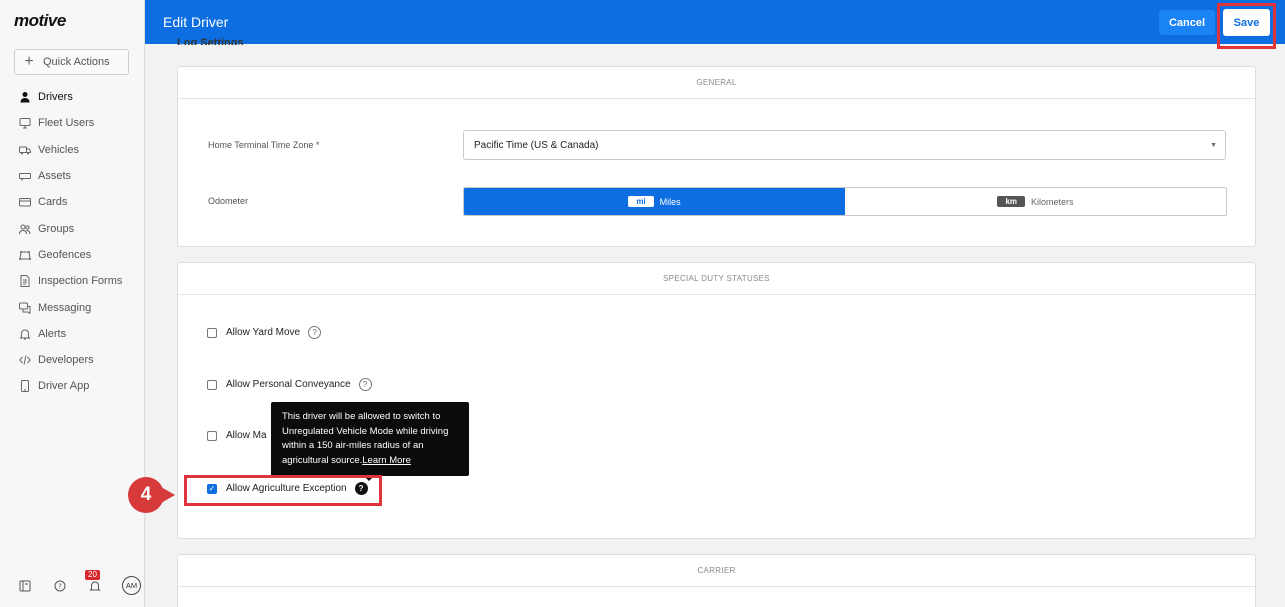 This screenshot has width=1285, height=607. I want to click on sidebar-item-messaging: Messaging, so click(72, 307).